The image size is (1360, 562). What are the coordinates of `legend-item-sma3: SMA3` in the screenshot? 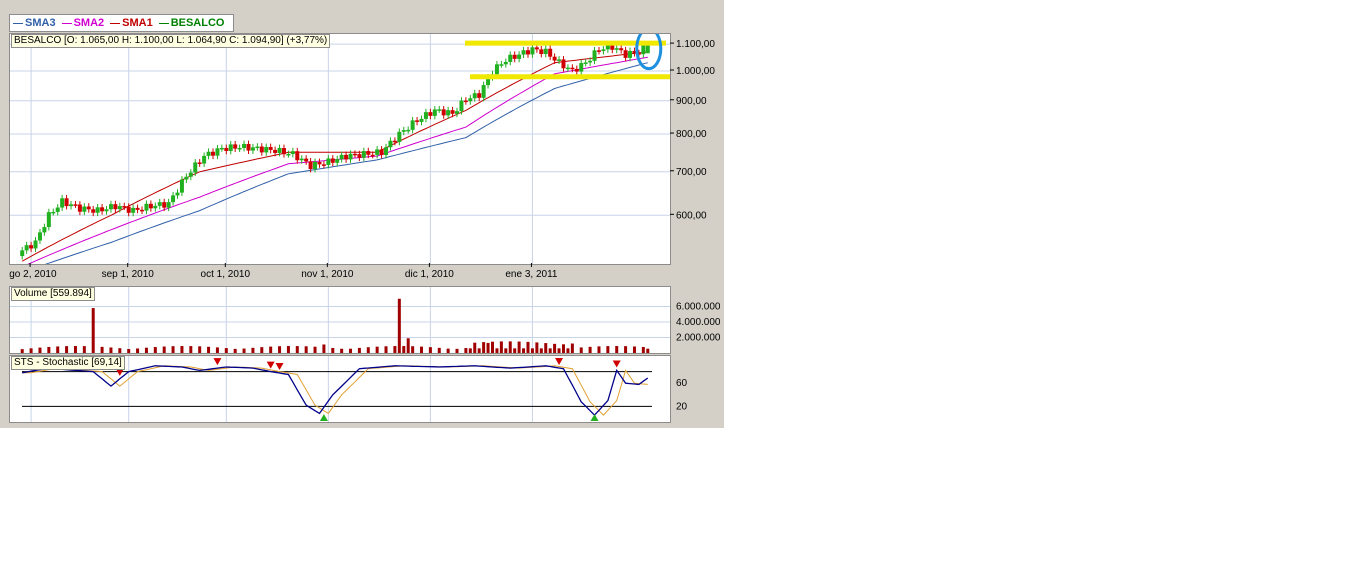 It's located at (34, 23).